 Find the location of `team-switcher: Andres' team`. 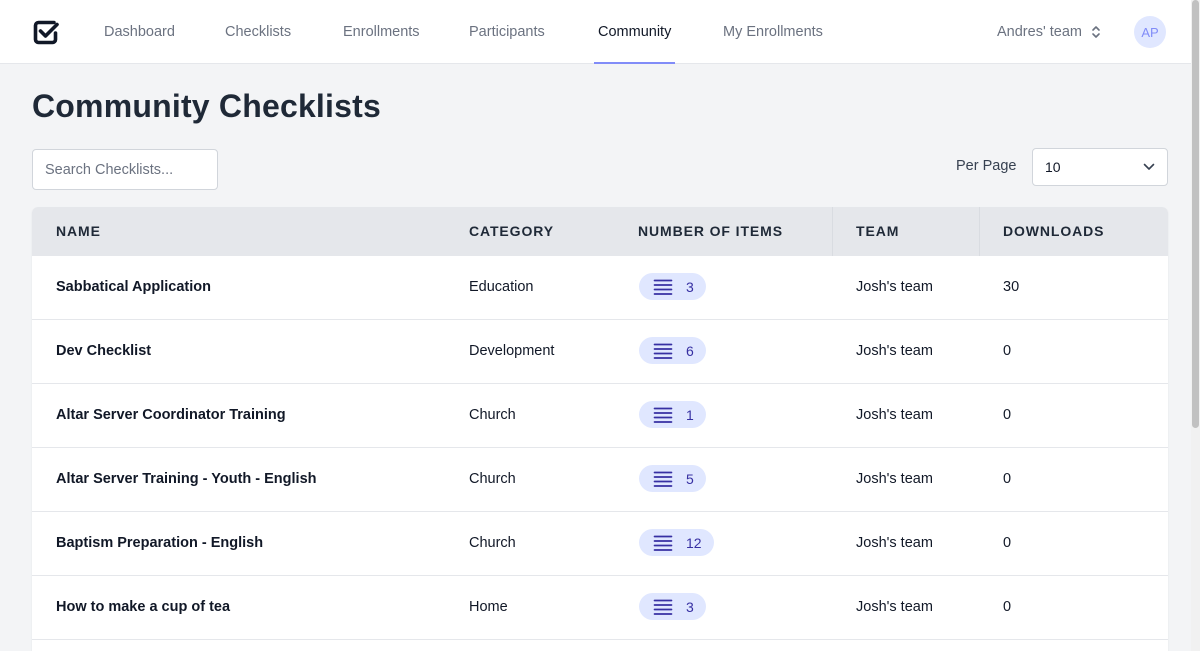

team-switcher: Andres' team is located at coordinates (1049, 32).